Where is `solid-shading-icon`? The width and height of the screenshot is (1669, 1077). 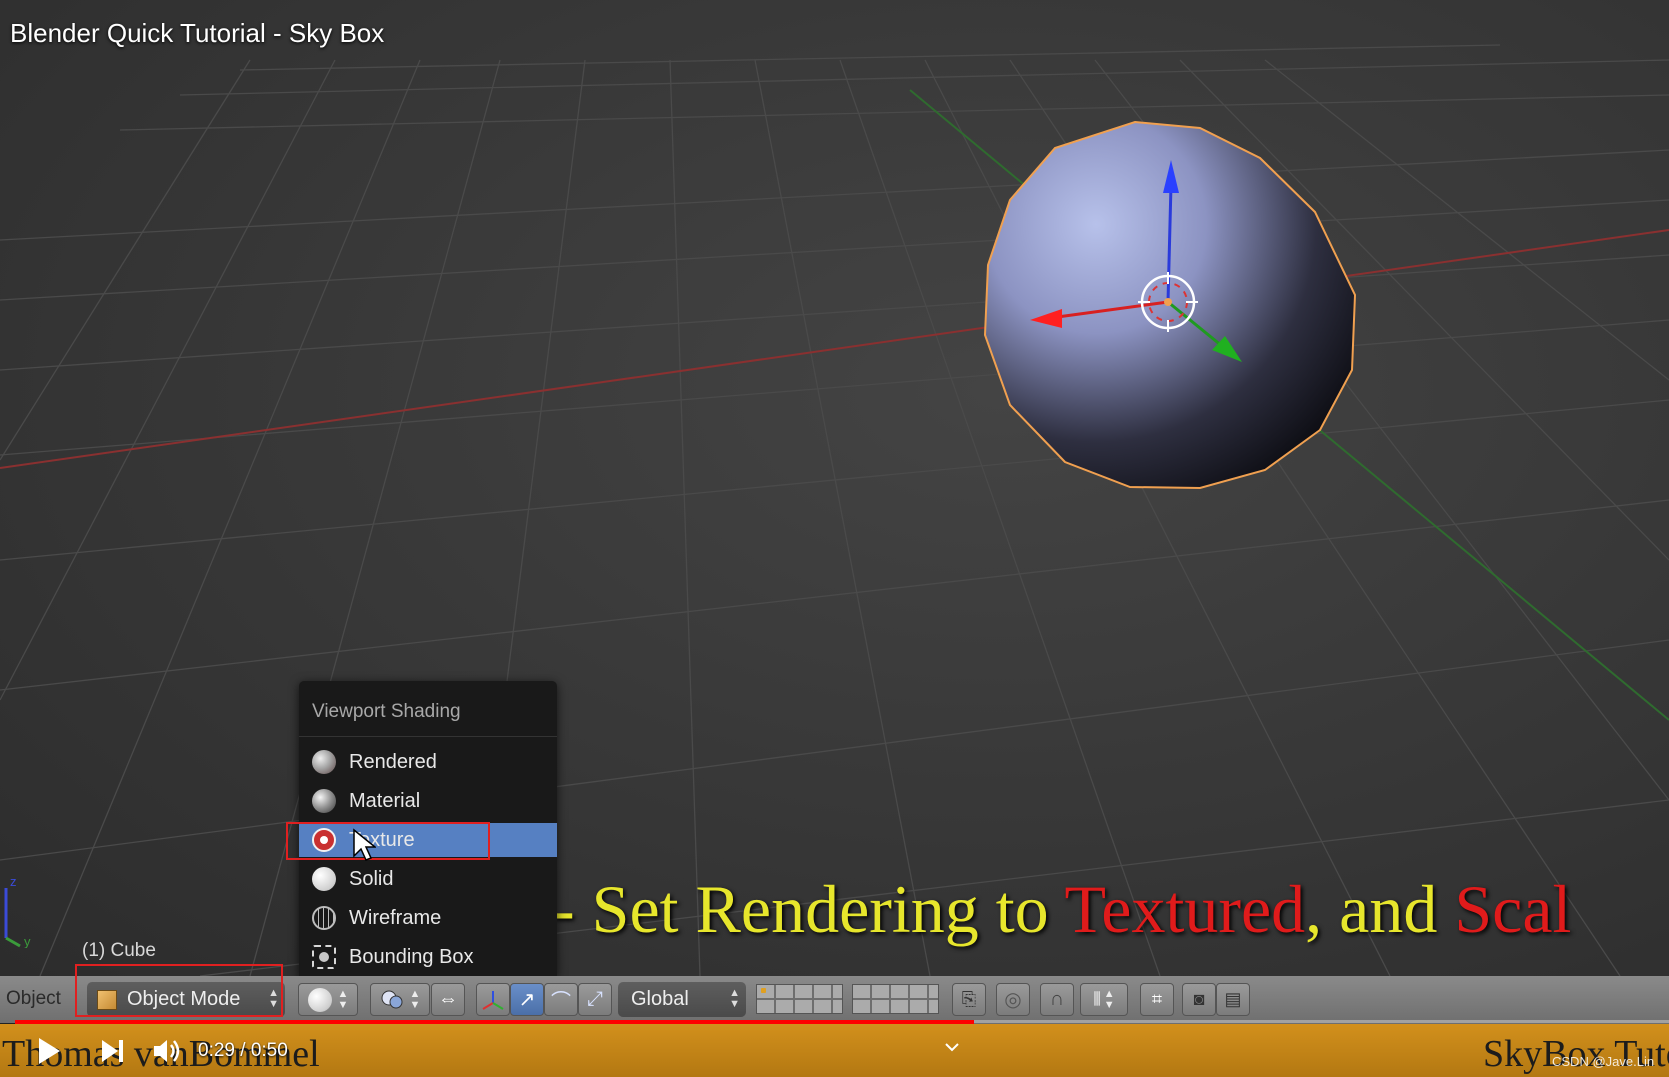 solid-shading-icon is located at coordinates (319, 999).